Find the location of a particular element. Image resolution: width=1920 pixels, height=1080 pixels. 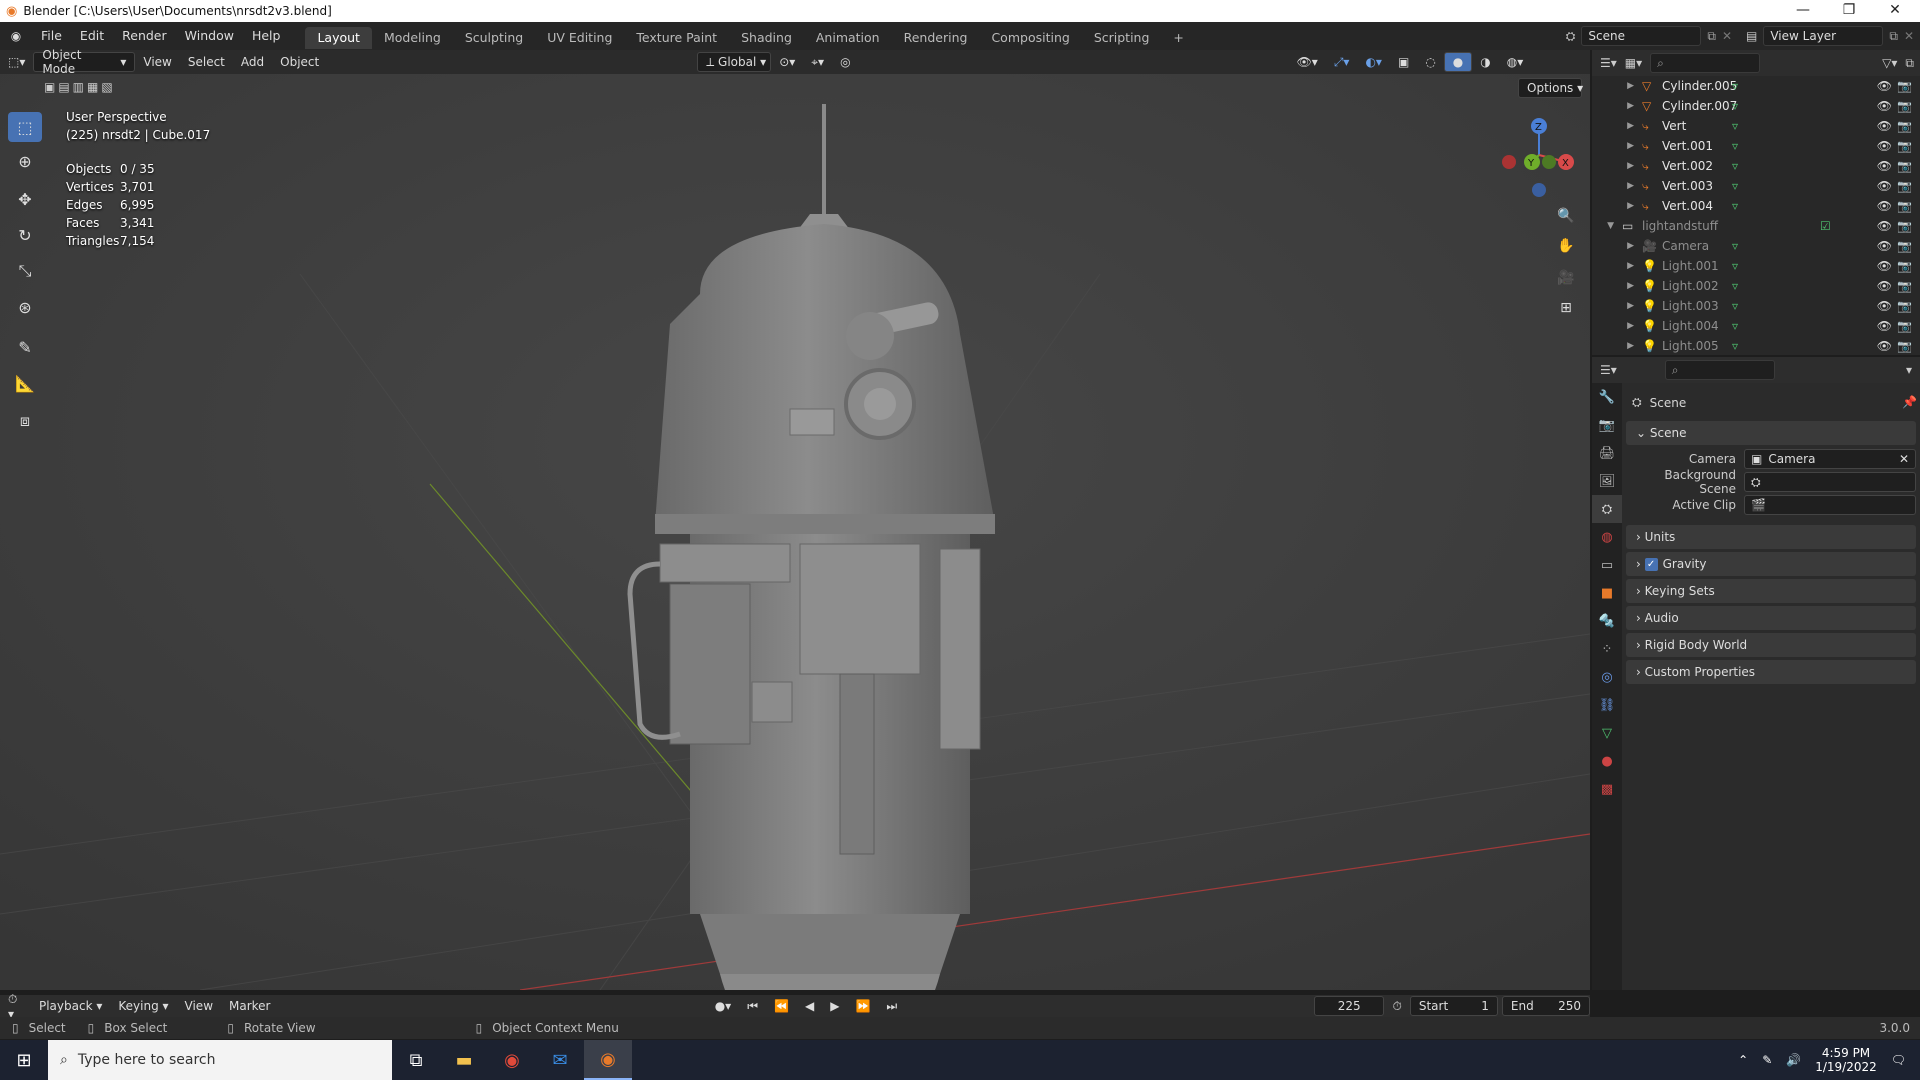

properties-editor-icon: ☰▾ is located at coordinates (1608, 370).